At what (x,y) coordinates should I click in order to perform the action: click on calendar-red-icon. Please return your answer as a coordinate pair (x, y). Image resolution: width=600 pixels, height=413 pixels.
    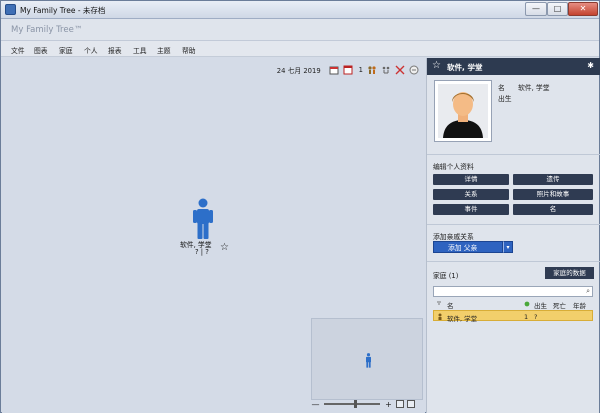
    Looking at the image, I should click on (348, 70).